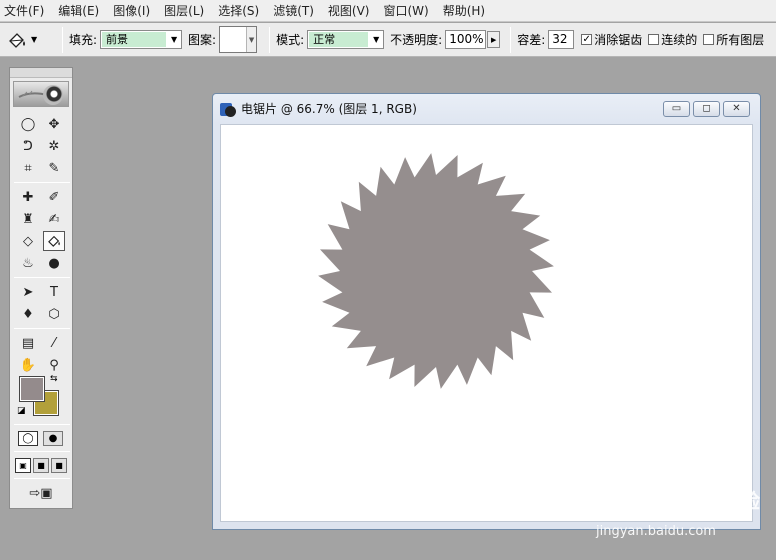  I want to click on jump-to-imageready-button: ⇨▣, so click(41, 493).